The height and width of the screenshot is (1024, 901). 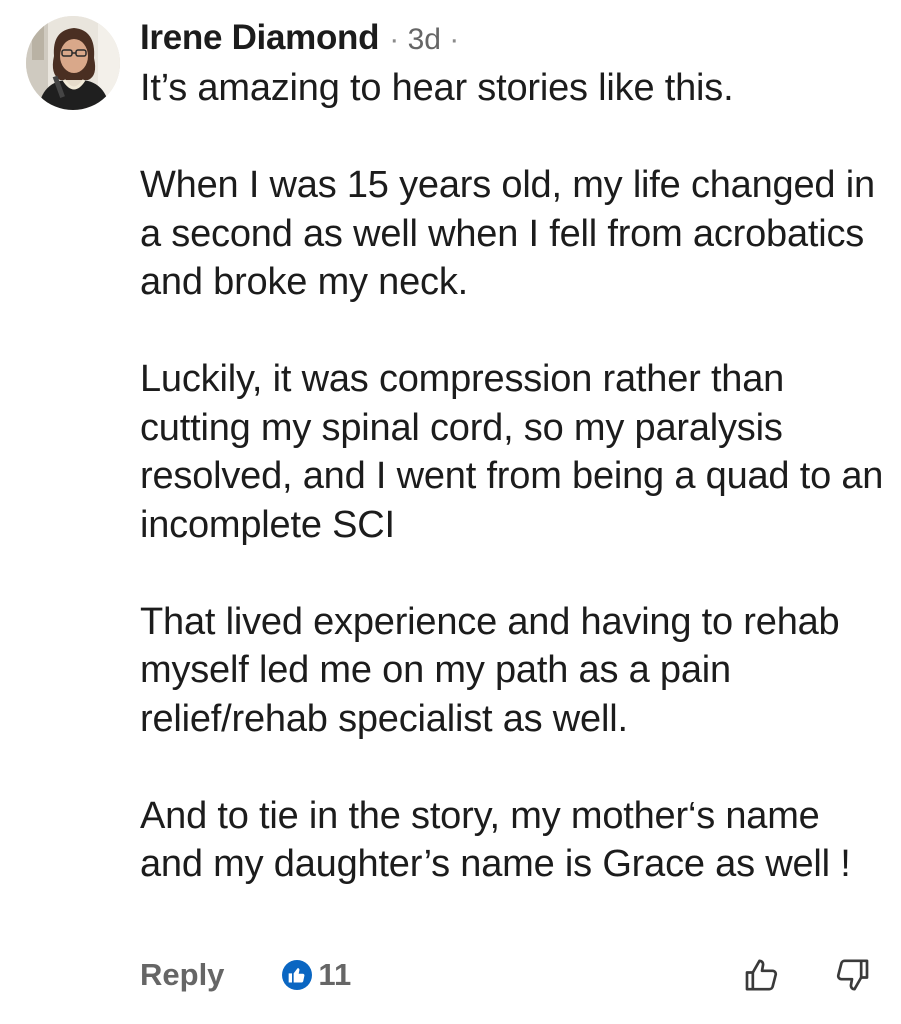 I want to click on reaction-summary: 11, so click(x=316, y=975).